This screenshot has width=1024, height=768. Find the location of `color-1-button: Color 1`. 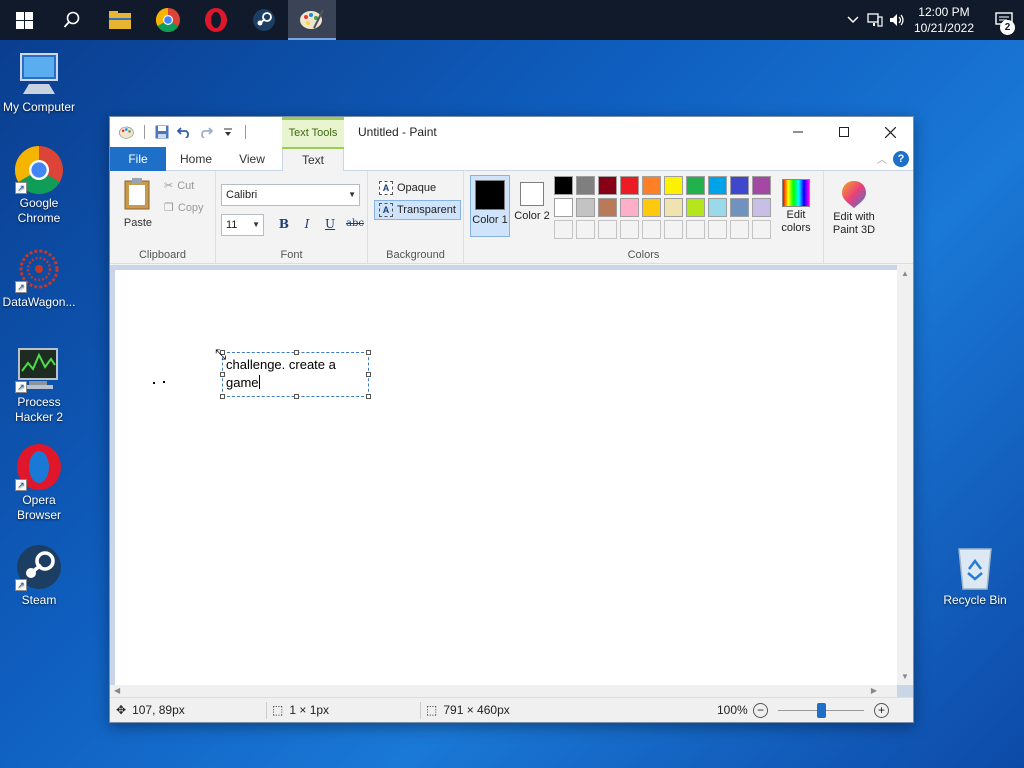

color-1-button: Color 1 is located at coordinates (490, 206).